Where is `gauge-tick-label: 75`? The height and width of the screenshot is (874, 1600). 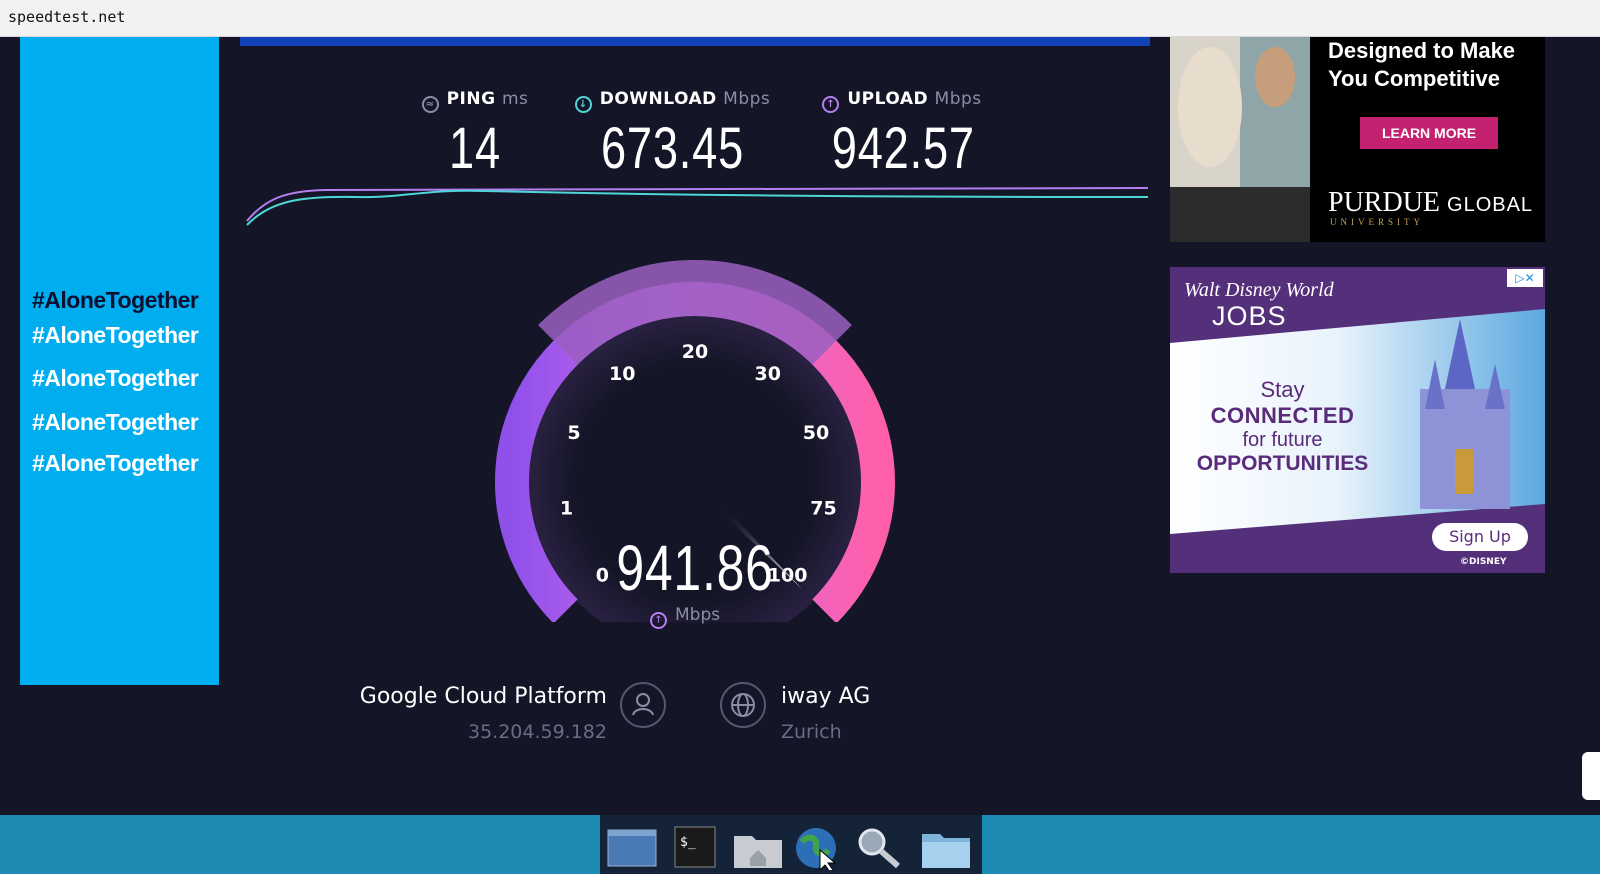
gauge-tick-label: 75 is located at coordinates (823, 509).